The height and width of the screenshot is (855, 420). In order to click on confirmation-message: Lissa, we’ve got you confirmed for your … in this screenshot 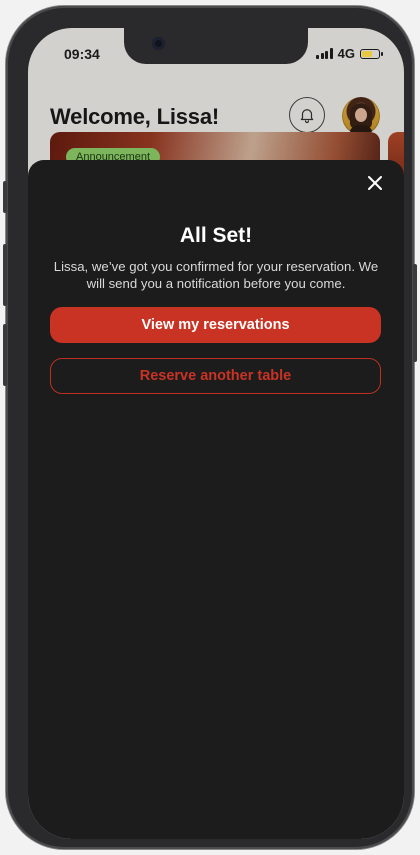, I will do `click(216, 275)`.